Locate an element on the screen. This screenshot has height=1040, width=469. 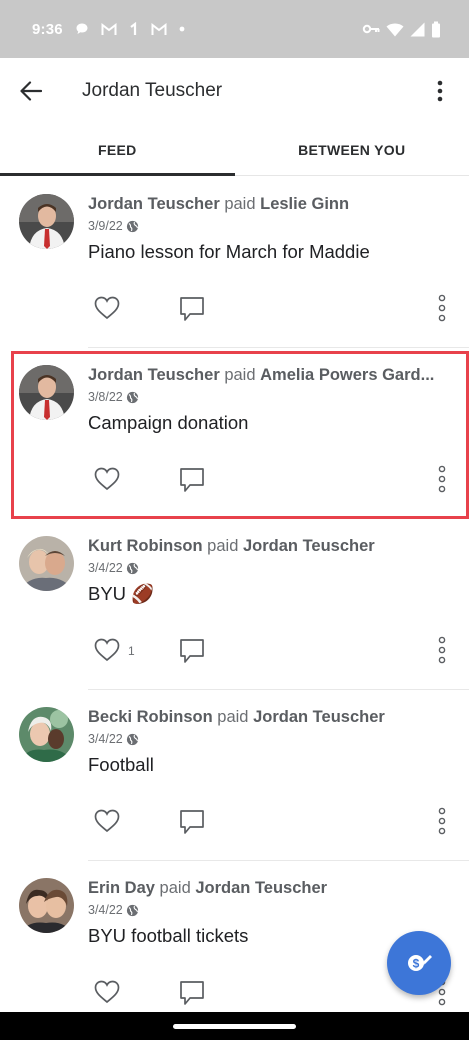
story-note: Campaign donation is located at coordinates (168, 422).